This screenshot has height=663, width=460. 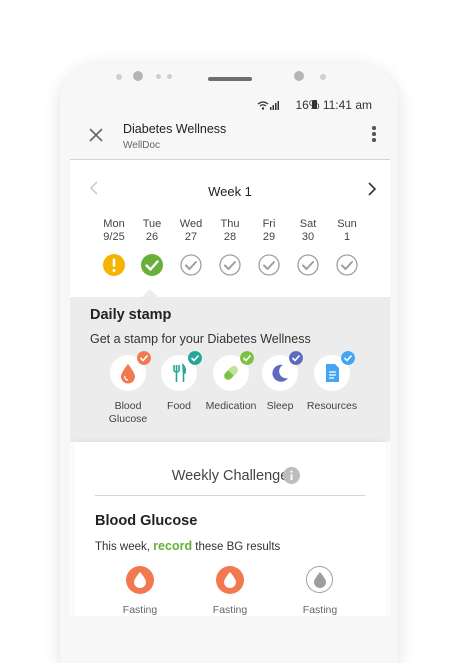 What do you see at coordinates (230, 247) in the screenshot?
I see `day-thu: Thu 28` at bounding box center [230, 247].